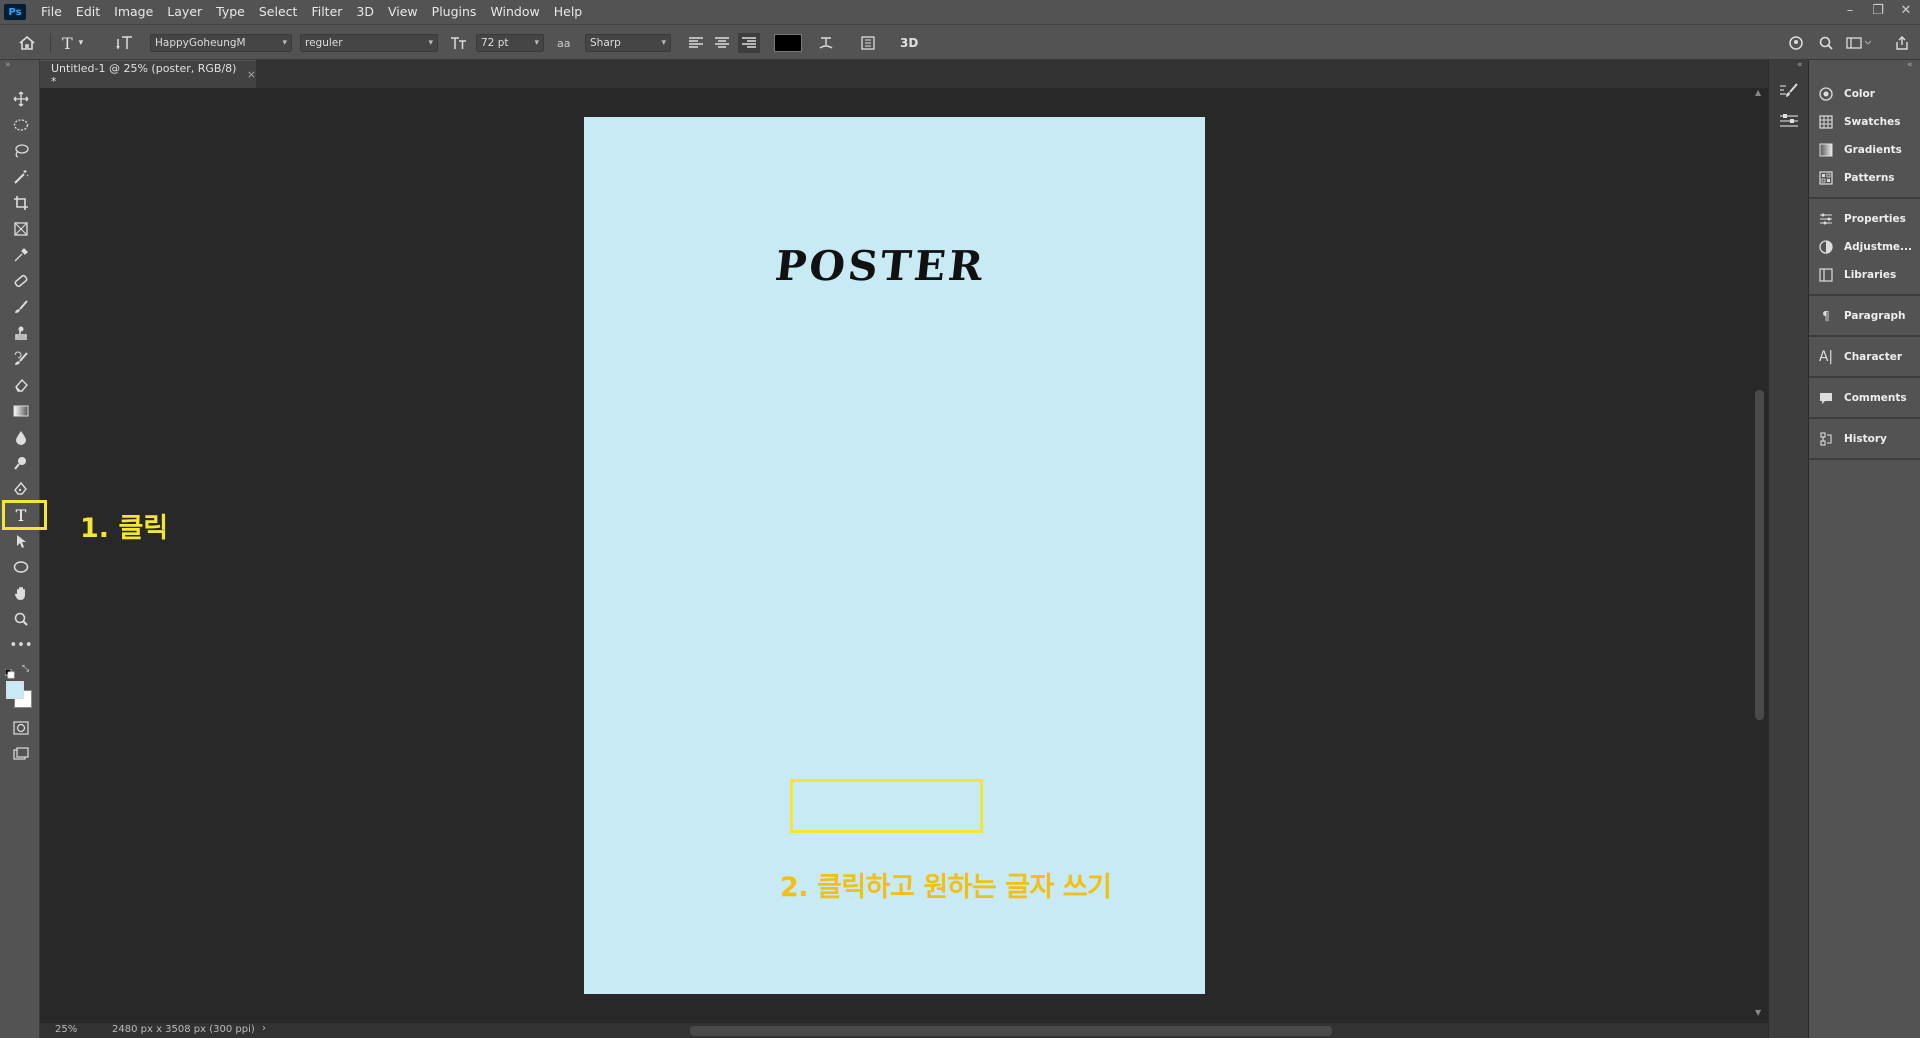 The width and height of the screenshot is (1920, 1038). I want to click on close-tab-icon: ×, so click(251, 74).